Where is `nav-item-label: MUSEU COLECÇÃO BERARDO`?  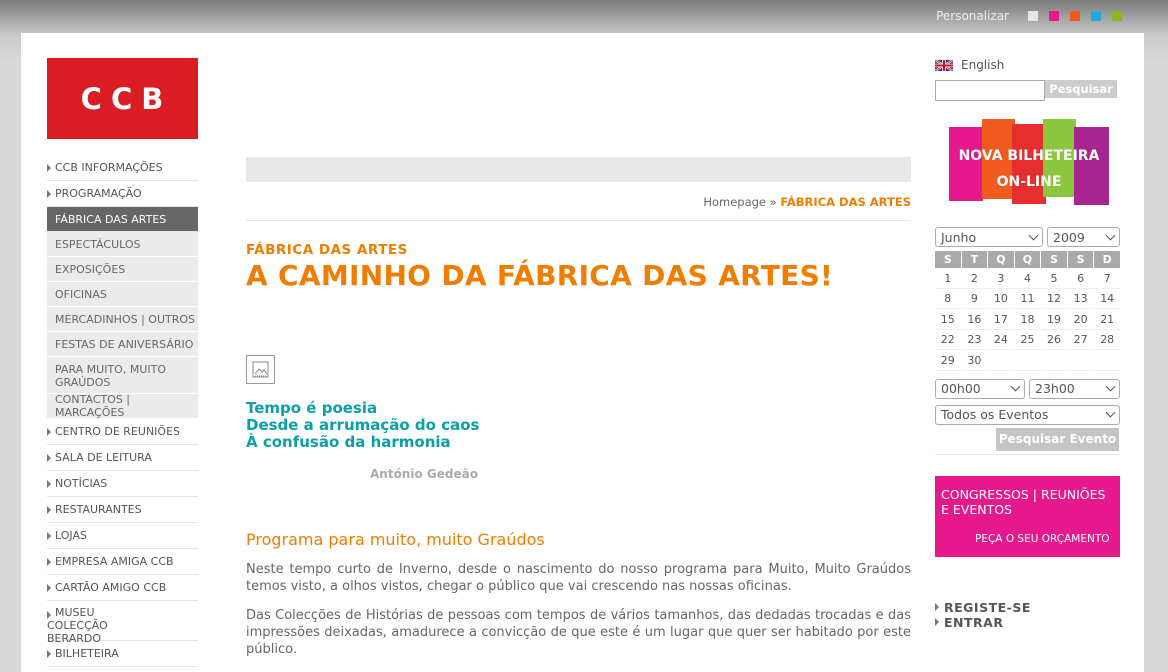 nav-item-label: MUSEU COLECÇÃO BERARDO is located at coordinates (77, 625).